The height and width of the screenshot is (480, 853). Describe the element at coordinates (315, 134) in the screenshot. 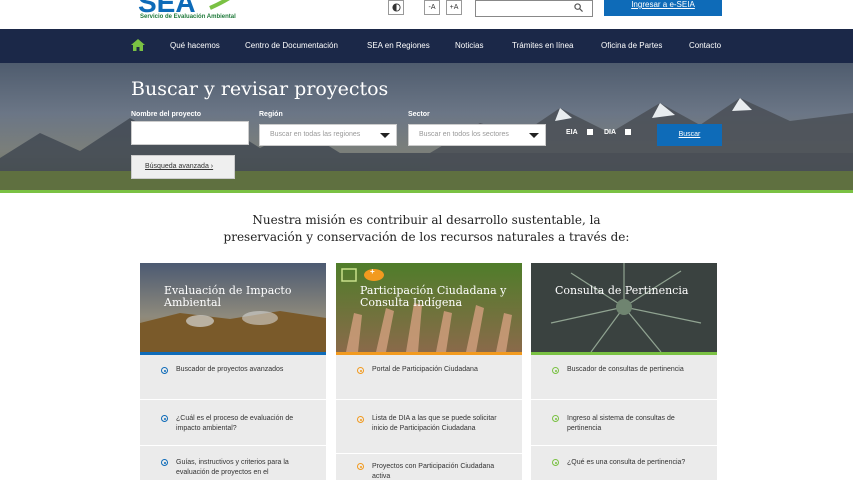

I see `region-select-value: Buscar en todas las regiones` at that location.